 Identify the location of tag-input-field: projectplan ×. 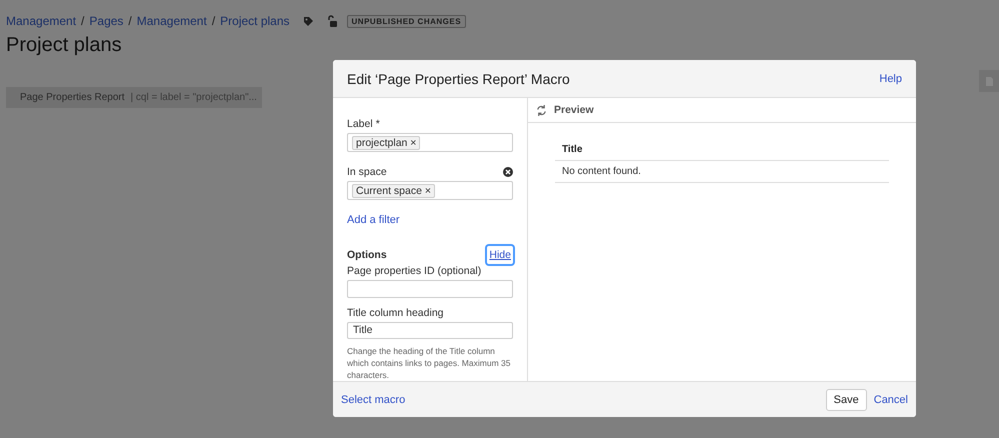
(430, 142).